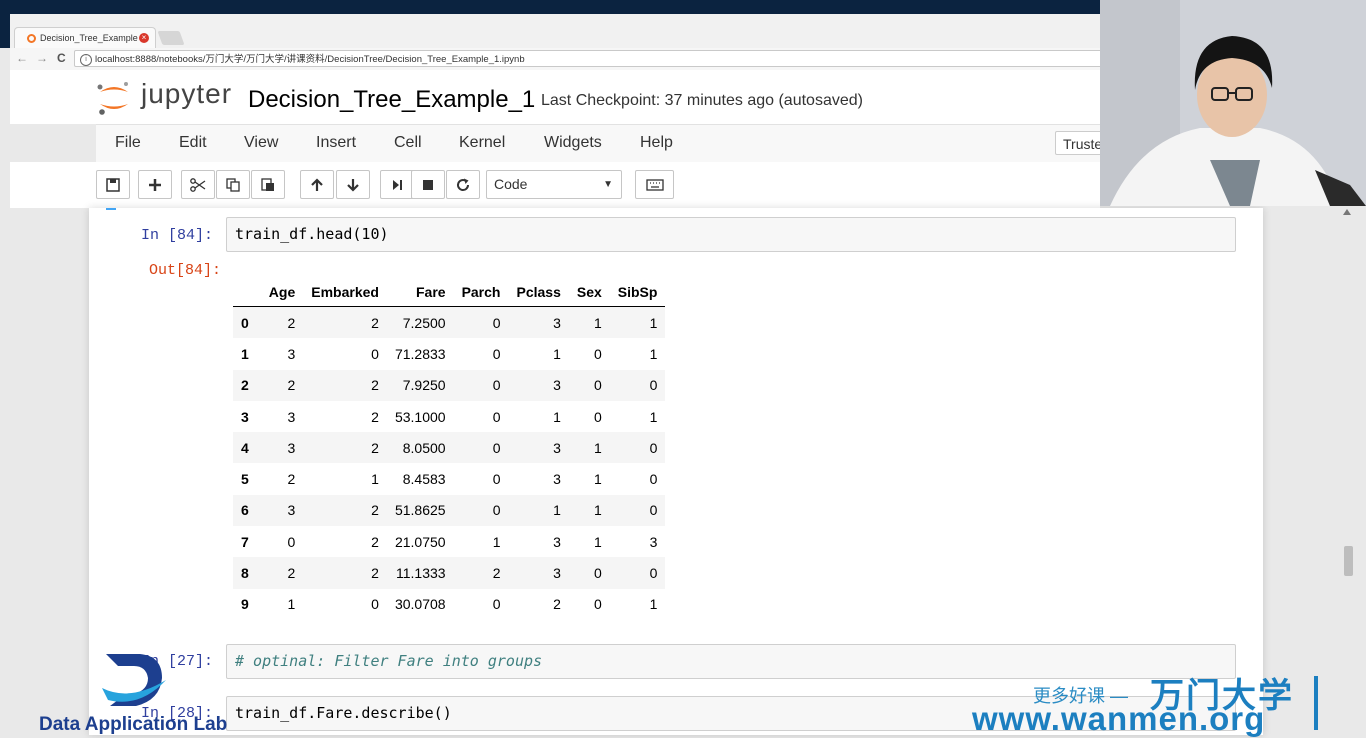 The width and height of the screenshot is (1366, 738). Describe the element at coordinates (111, 209) in the screenshot. I see `selected-cell-marker` at that location.